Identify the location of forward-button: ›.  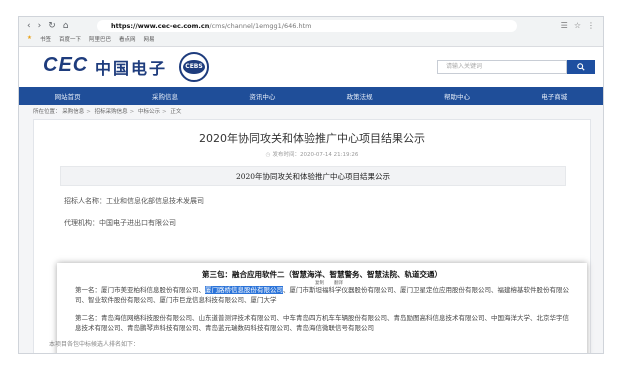
(40, 26).